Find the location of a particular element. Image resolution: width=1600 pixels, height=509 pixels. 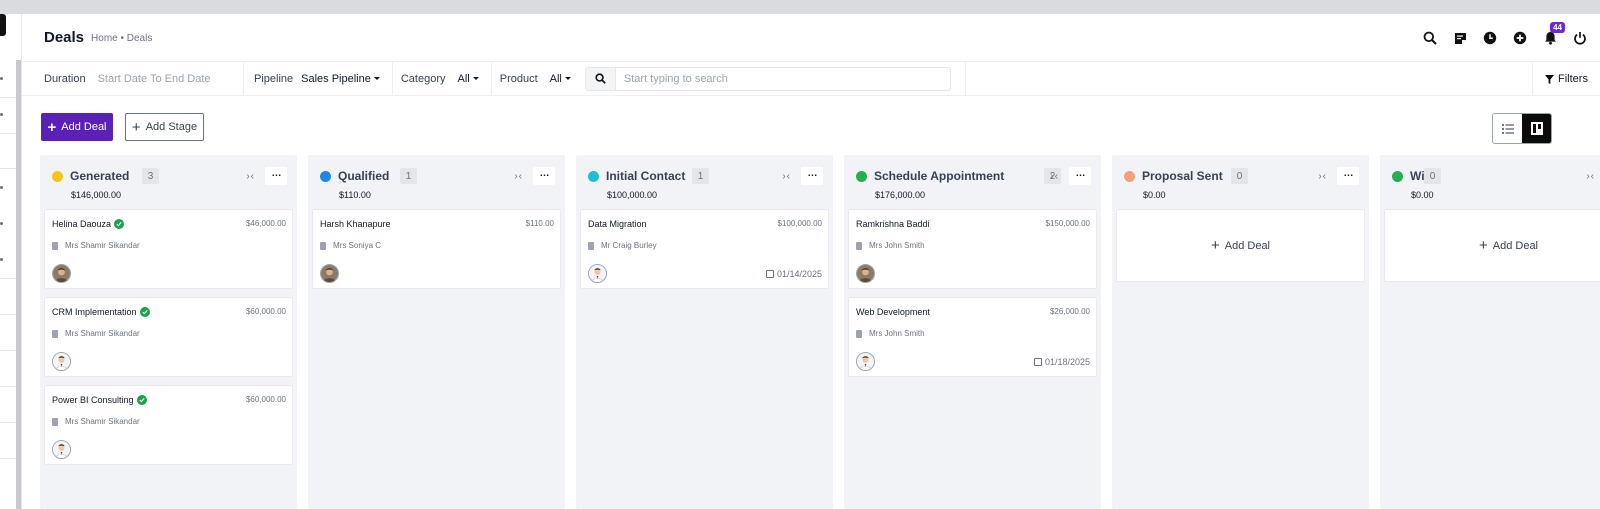

deal-organization: Mr Craig Burley is located at coordinates (622, 245).